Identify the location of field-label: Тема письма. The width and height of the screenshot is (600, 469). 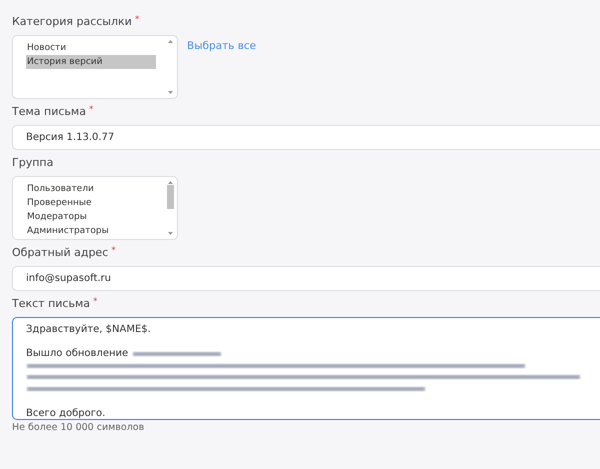
(49, 111).